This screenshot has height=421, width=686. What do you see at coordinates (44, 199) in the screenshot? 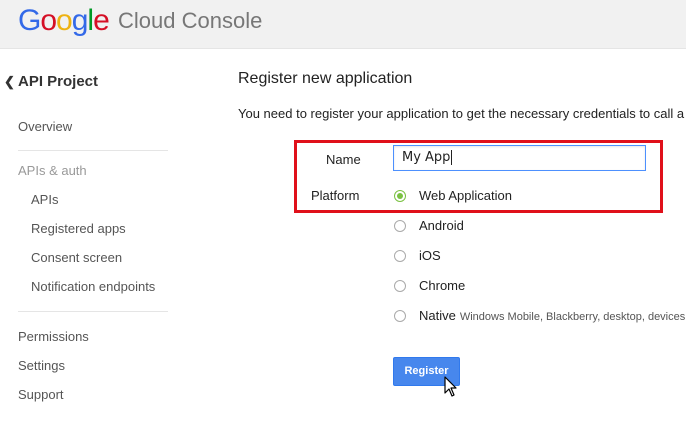
I see `sidebar-item-apis: APIs` at bounding box center [44, 199].